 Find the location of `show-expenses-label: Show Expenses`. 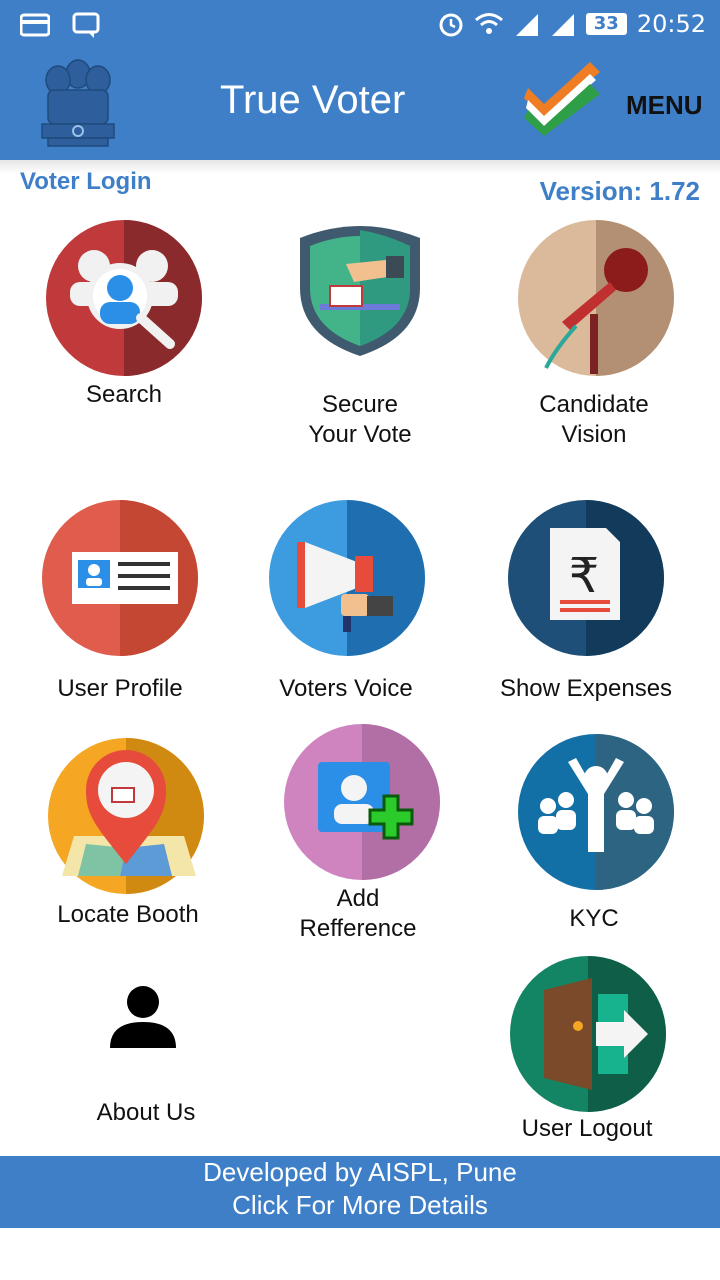

show-expenses-label: Show Expenses is located at coordinates (586, 688).